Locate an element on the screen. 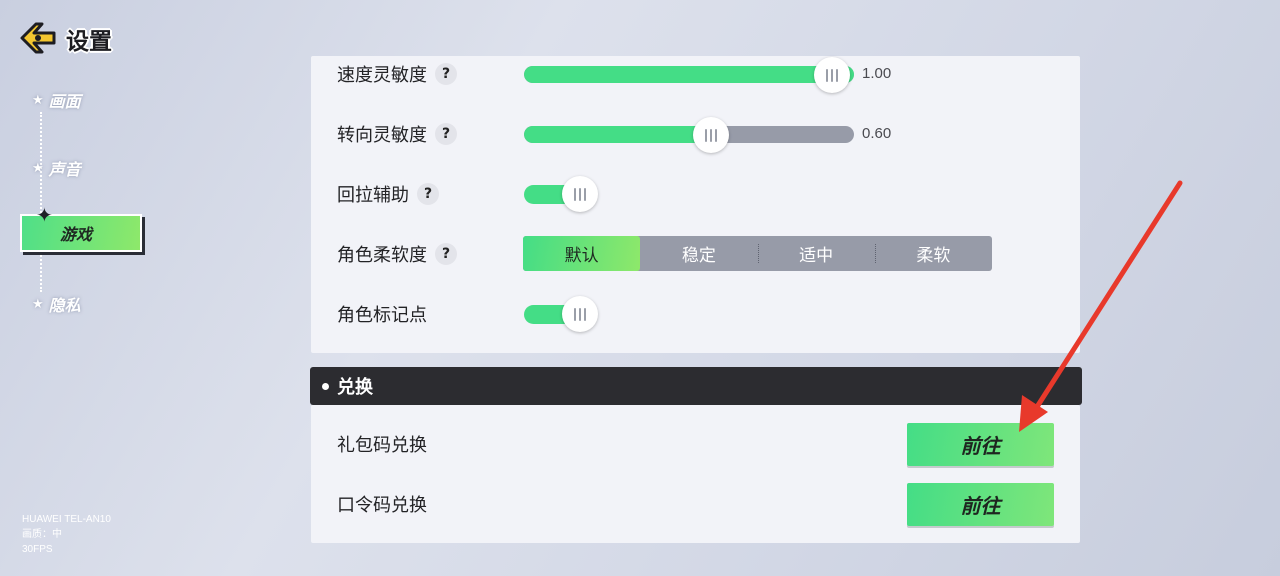  page-title: 设置 is located at coordinates (89, 42).